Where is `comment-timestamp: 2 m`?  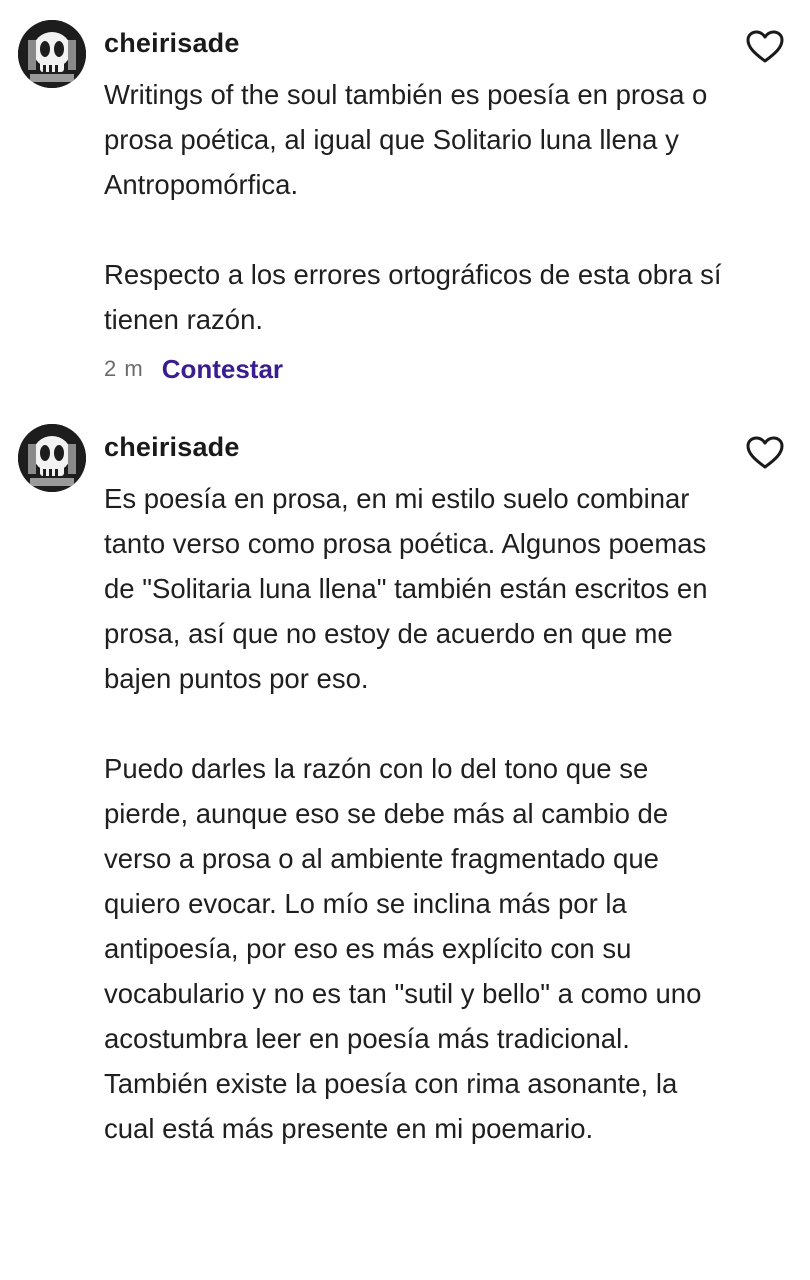
comment-timestamp: 2 m is located at coordinates (124, 368).